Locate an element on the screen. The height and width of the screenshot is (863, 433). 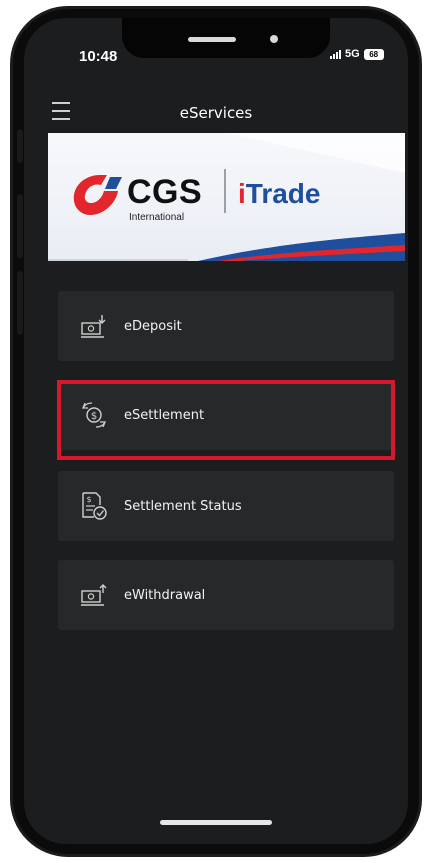
brand-cgs: CGS is located at coordinates (165, 192).